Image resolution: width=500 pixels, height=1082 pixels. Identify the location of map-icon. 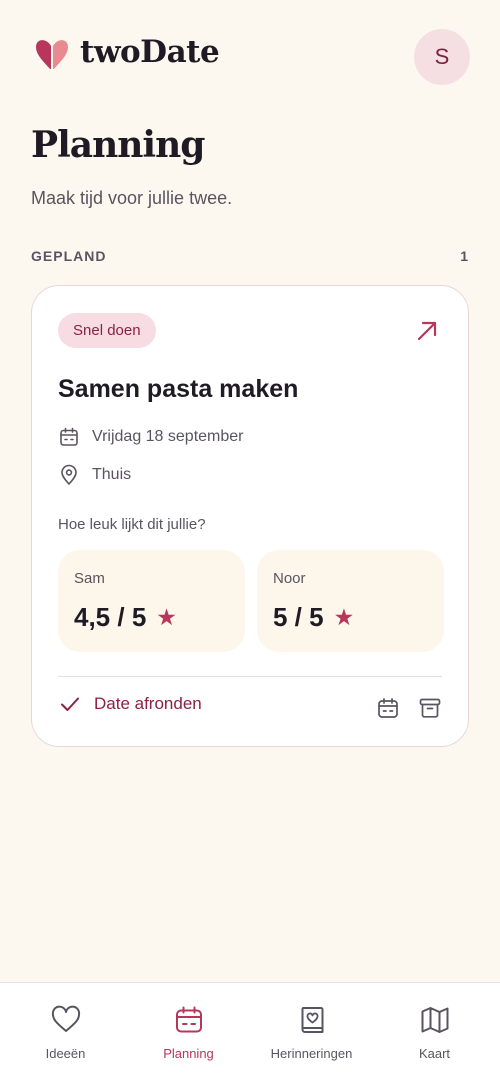
(434, 1020).